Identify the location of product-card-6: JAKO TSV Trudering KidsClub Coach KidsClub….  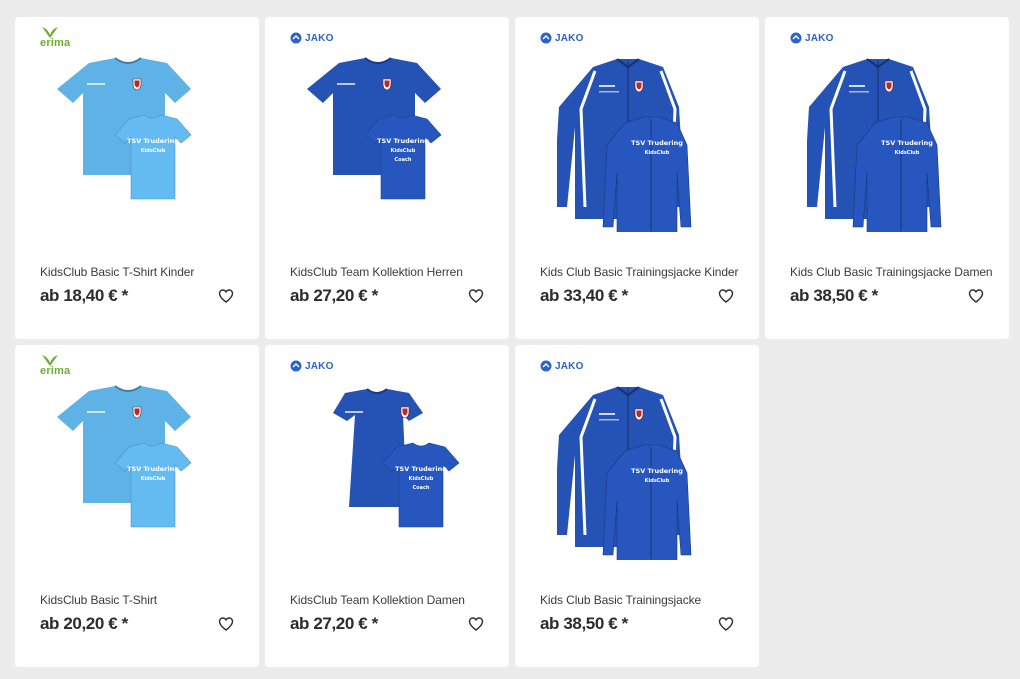
(387, 506).